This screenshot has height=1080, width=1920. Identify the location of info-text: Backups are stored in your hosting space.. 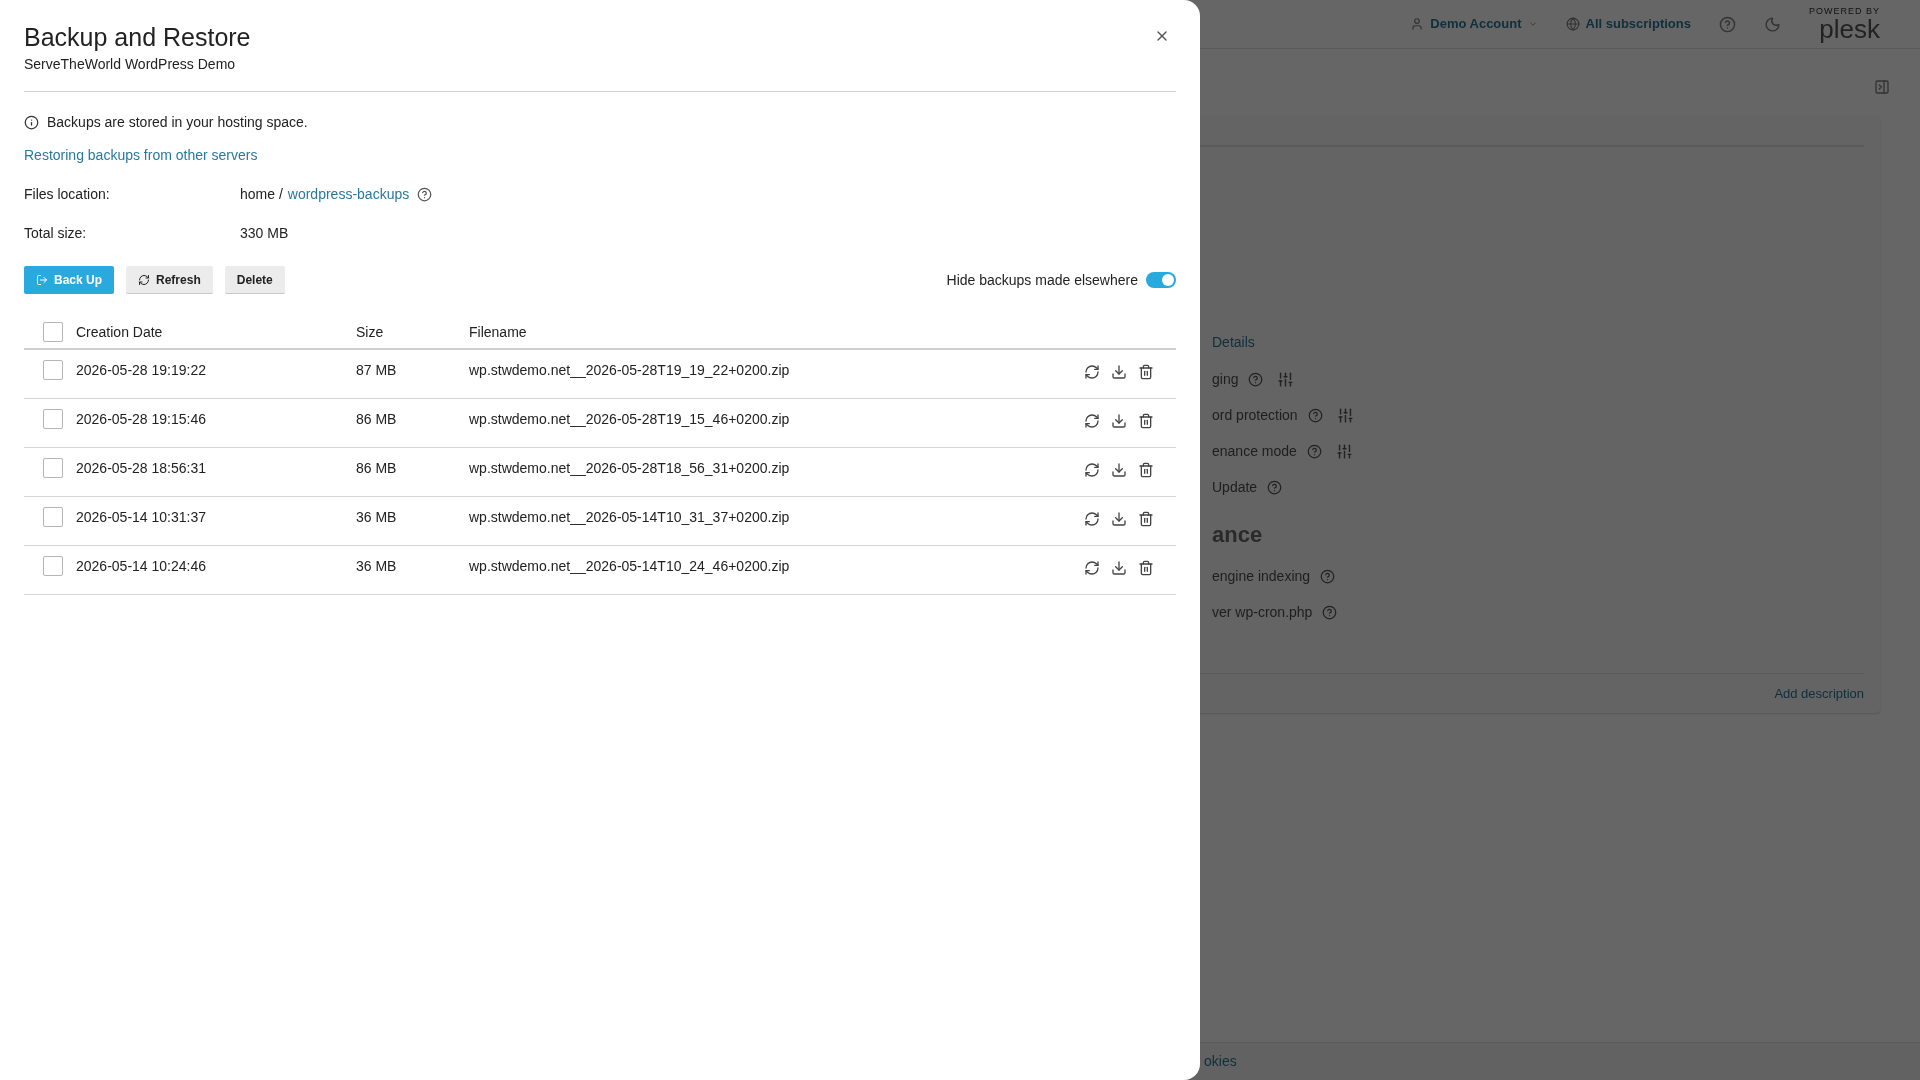
(177, 122).